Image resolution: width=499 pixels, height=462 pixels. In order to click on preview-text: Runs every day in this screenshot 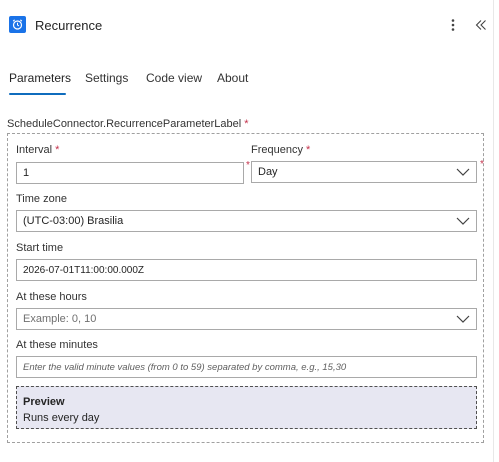, I will do `click(61, 418)`.